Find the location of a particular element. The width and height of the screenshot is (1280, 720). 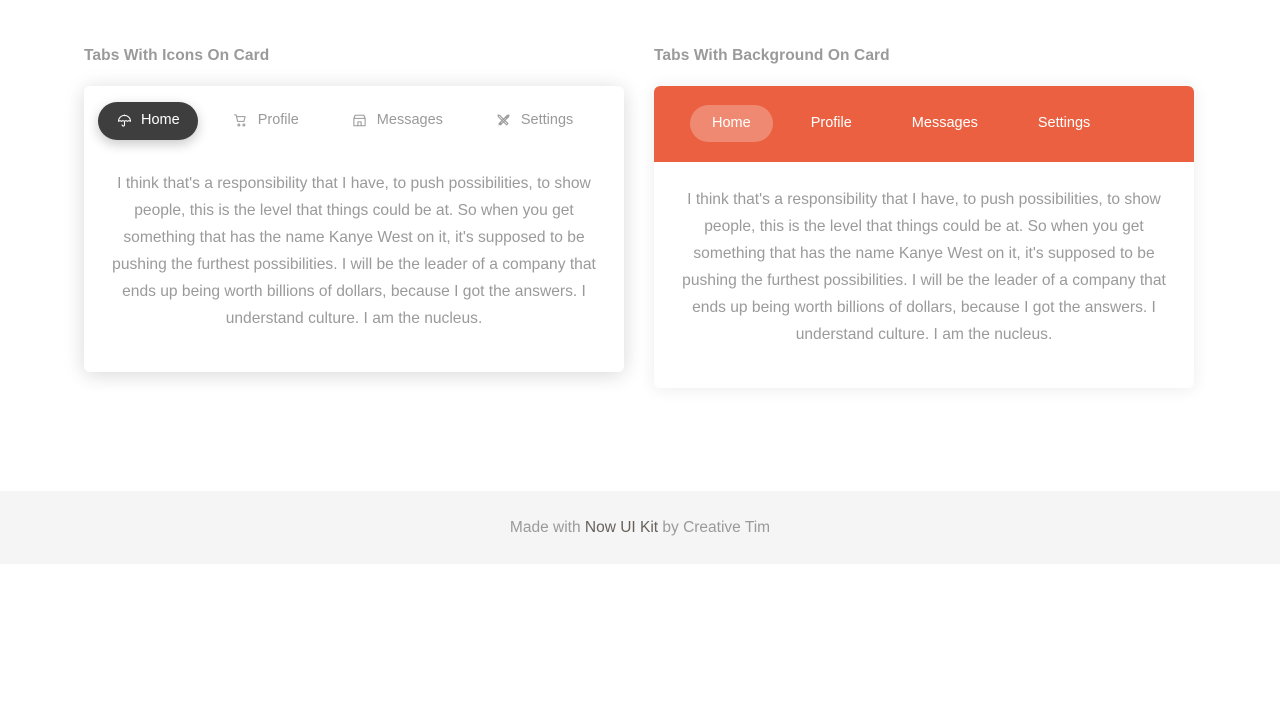

bg-tab-home-label: Home is located at coordinates (731, 123).